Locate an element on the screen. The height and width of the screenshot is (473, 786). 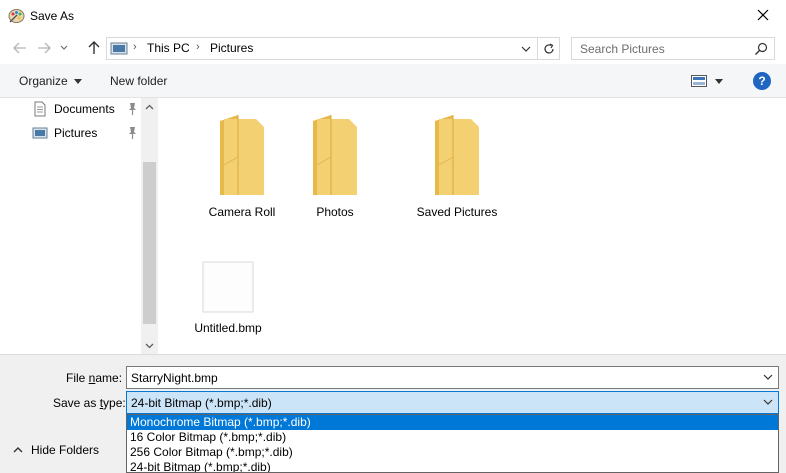
folder-item-photos: Photos is located at coordinates (335, 162).